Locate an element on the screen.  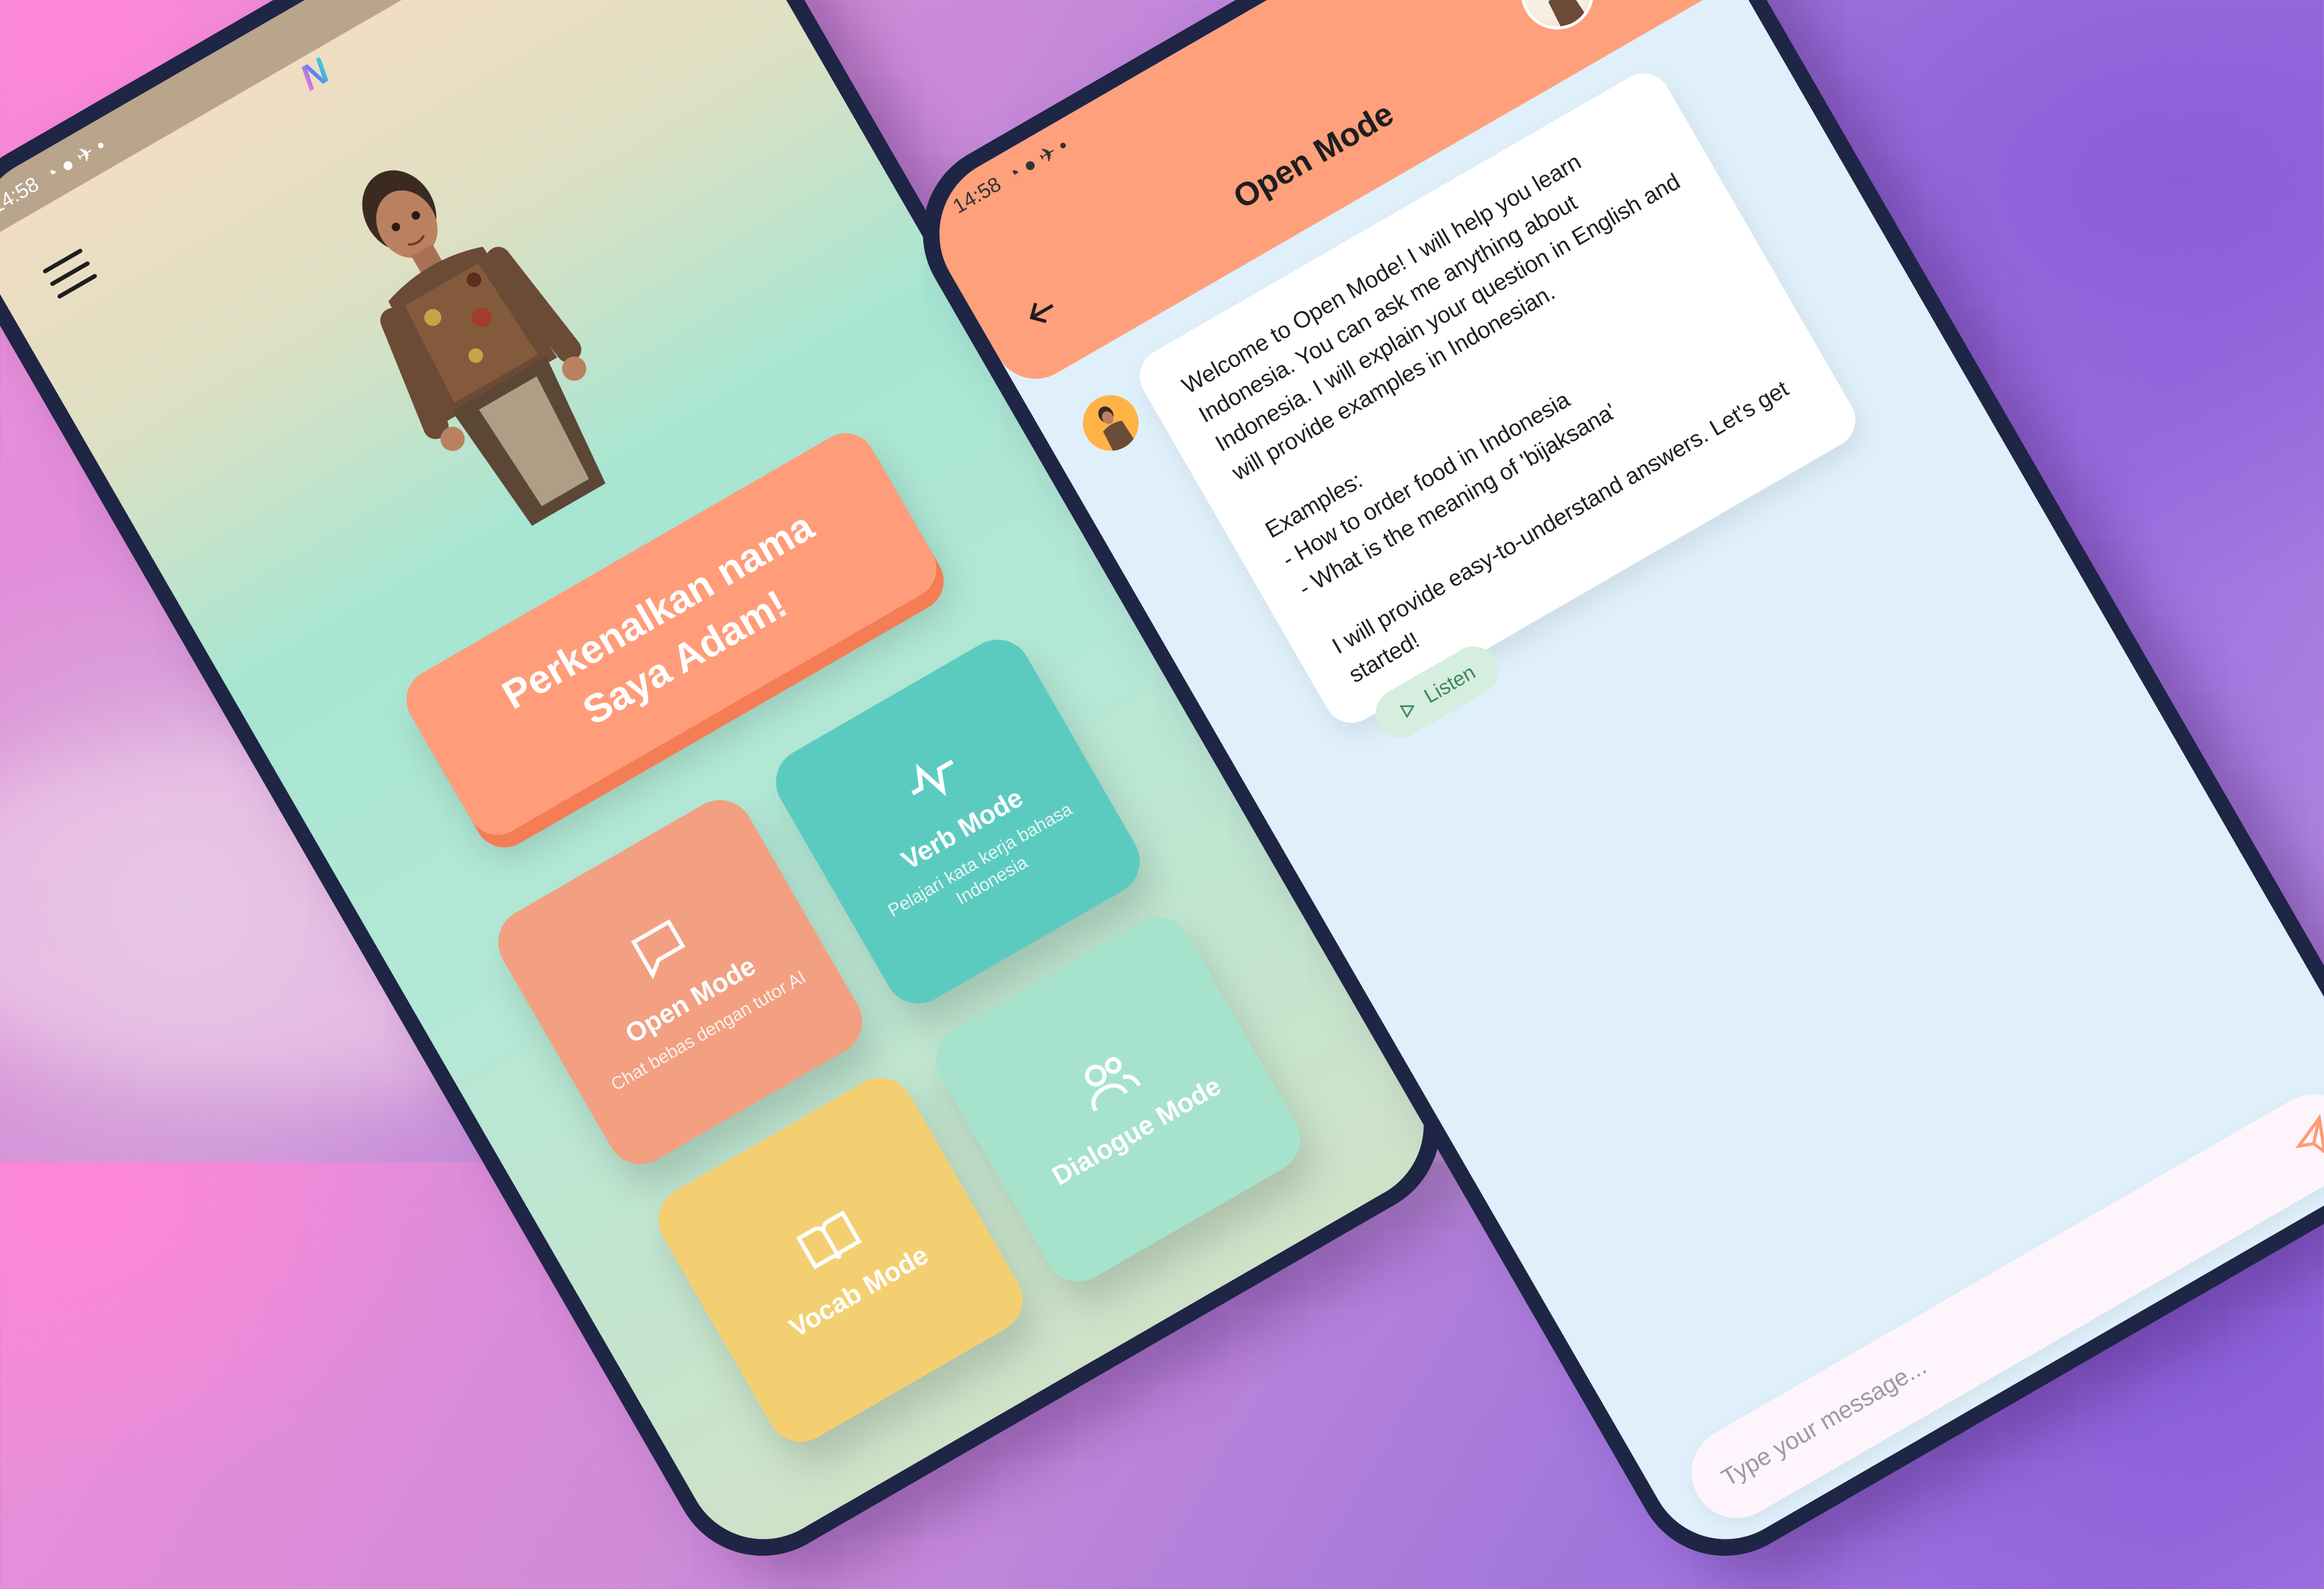
back-arrow-icon is located at coordinates (1042, 312).